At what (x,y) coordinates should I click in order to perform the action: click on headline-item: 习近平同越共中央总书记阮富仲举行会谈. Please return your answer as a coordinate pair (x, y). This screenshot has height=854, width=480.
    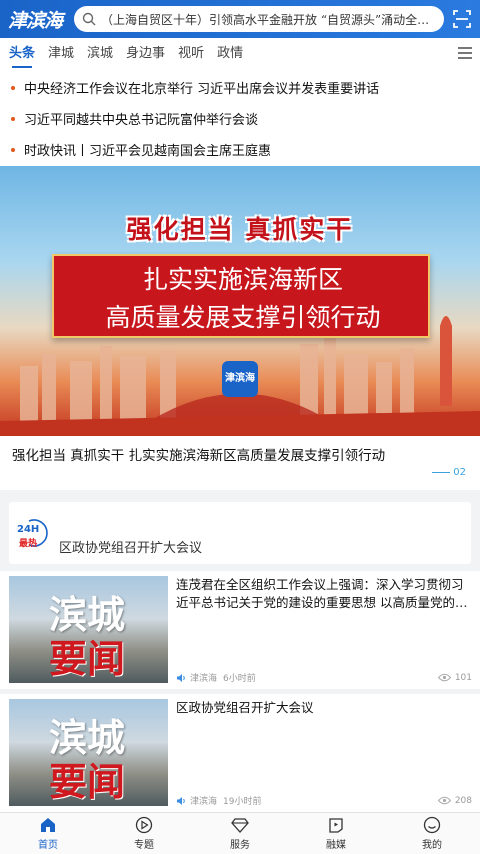
    Looking at the image, I should click on (240, 118).